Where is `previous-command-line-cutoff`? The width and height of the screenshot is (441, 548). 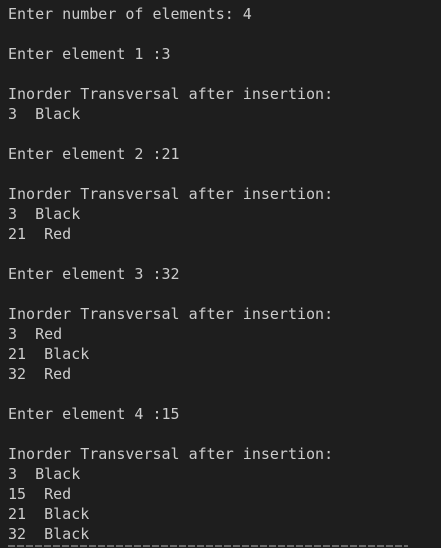 previous-command-line-cutoff is located at coordinates (160, 1).